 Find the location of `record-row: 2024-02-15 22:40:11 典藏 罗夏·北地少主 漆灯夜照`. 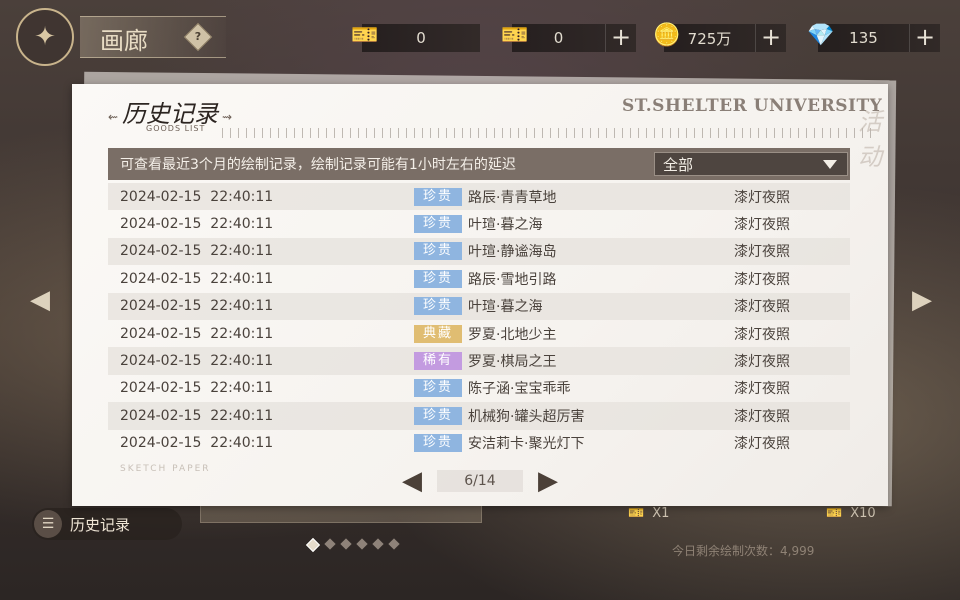

record-row: 2024-02-15 22:40:11 典藏 罗夏·北地少主 漆灯夜照 is located at coordinates (479, 333).